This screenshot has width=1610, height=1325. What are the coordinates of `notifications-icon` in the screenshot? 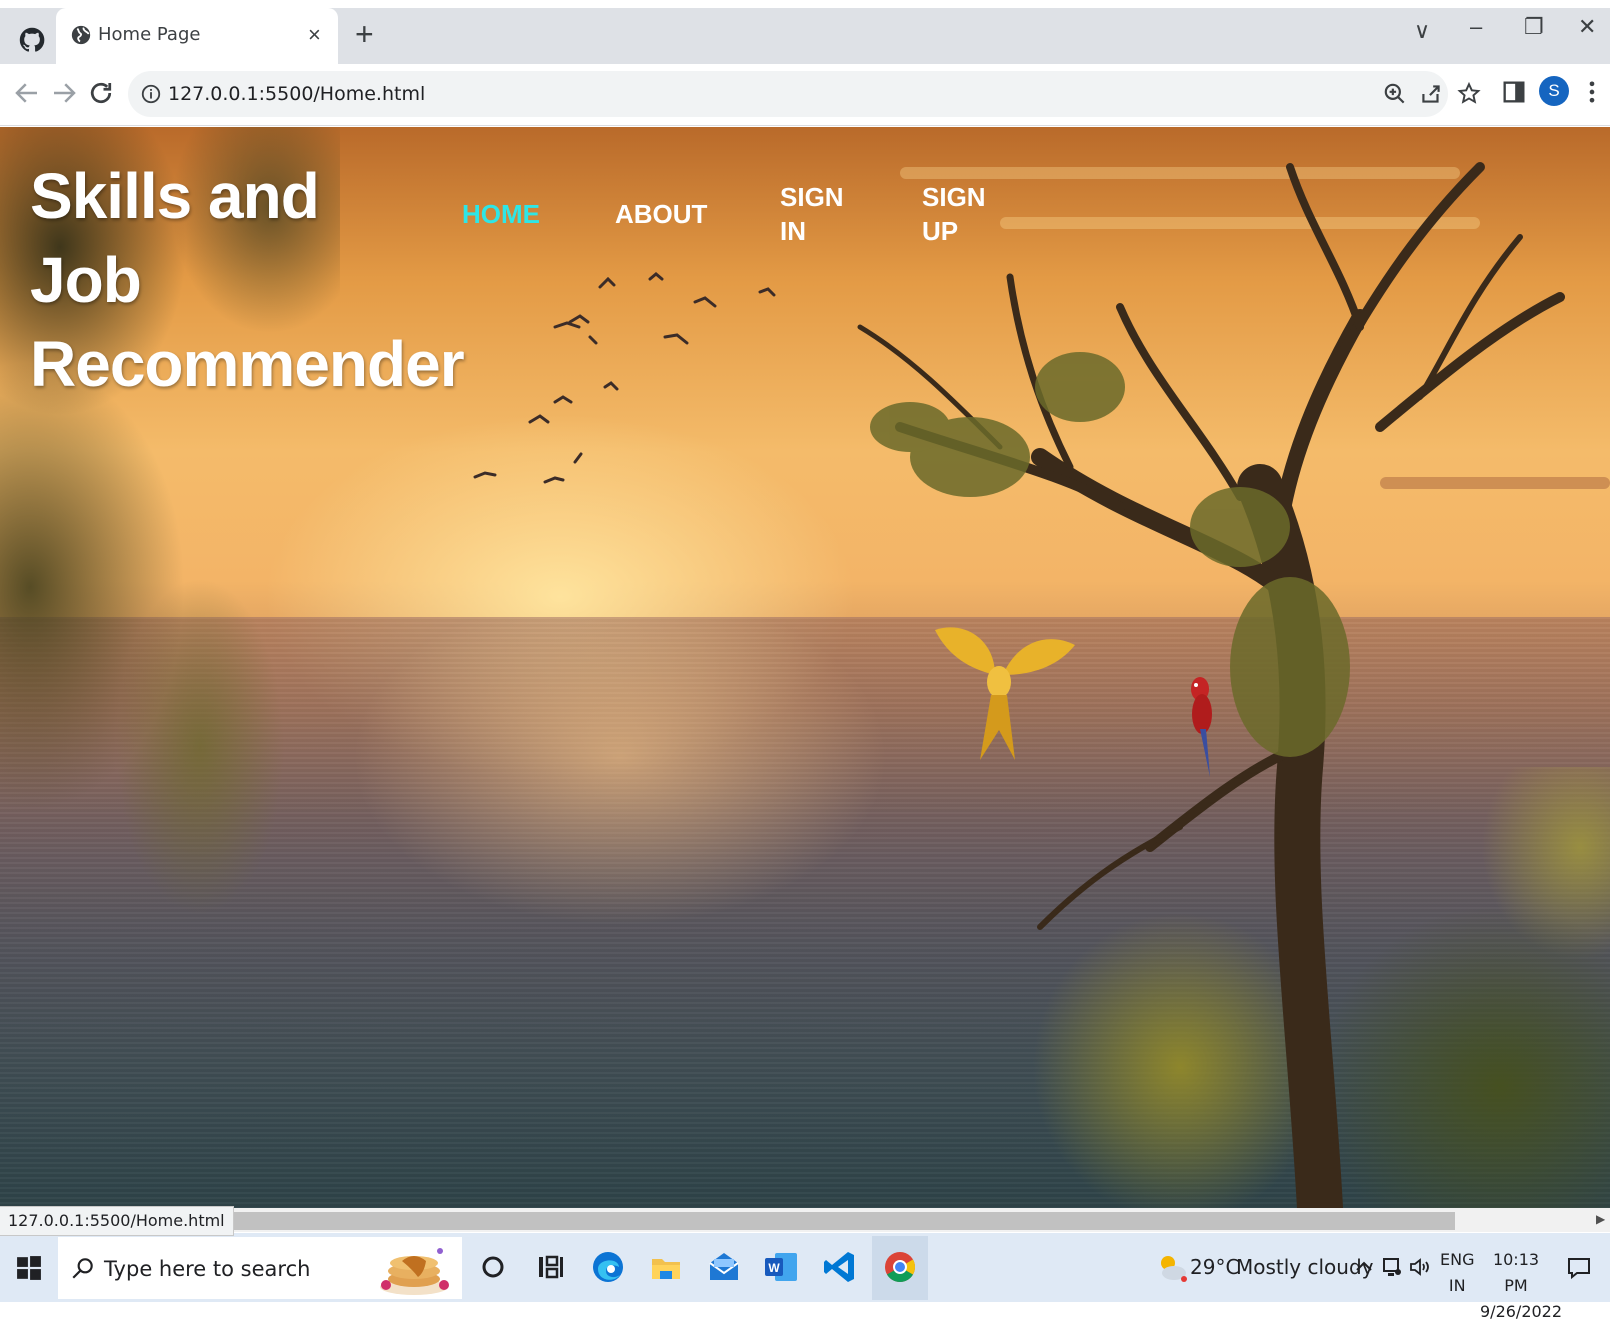 It's located at (1579, 1268).